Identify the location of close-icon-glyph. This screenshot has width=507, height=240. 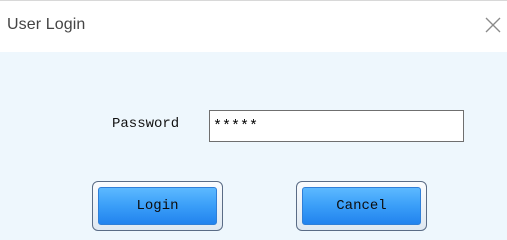
(493, 25).